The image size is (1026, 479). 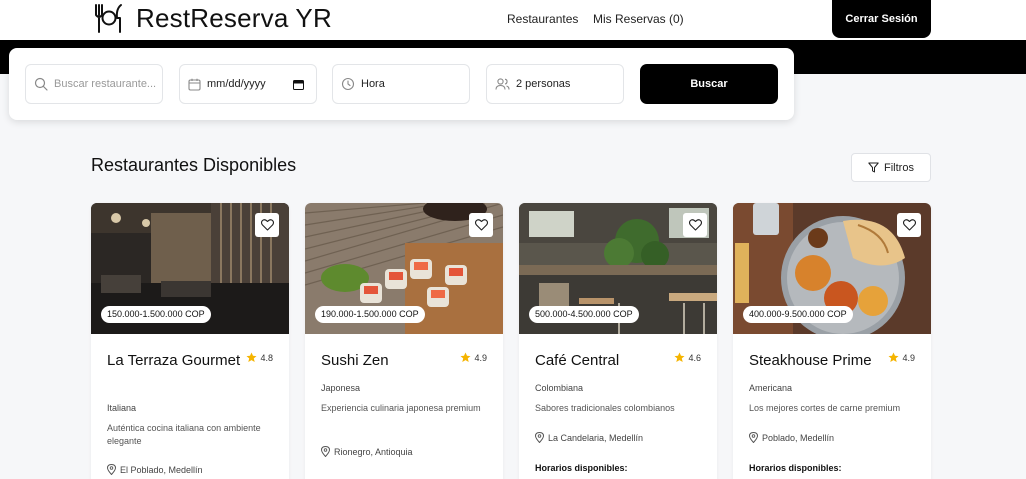 What do you see at coordinates (605, 408) in the screenshot?
I see `restaurant-description: Sabores tradicionales colombianos` at bounding box center [605, 408].